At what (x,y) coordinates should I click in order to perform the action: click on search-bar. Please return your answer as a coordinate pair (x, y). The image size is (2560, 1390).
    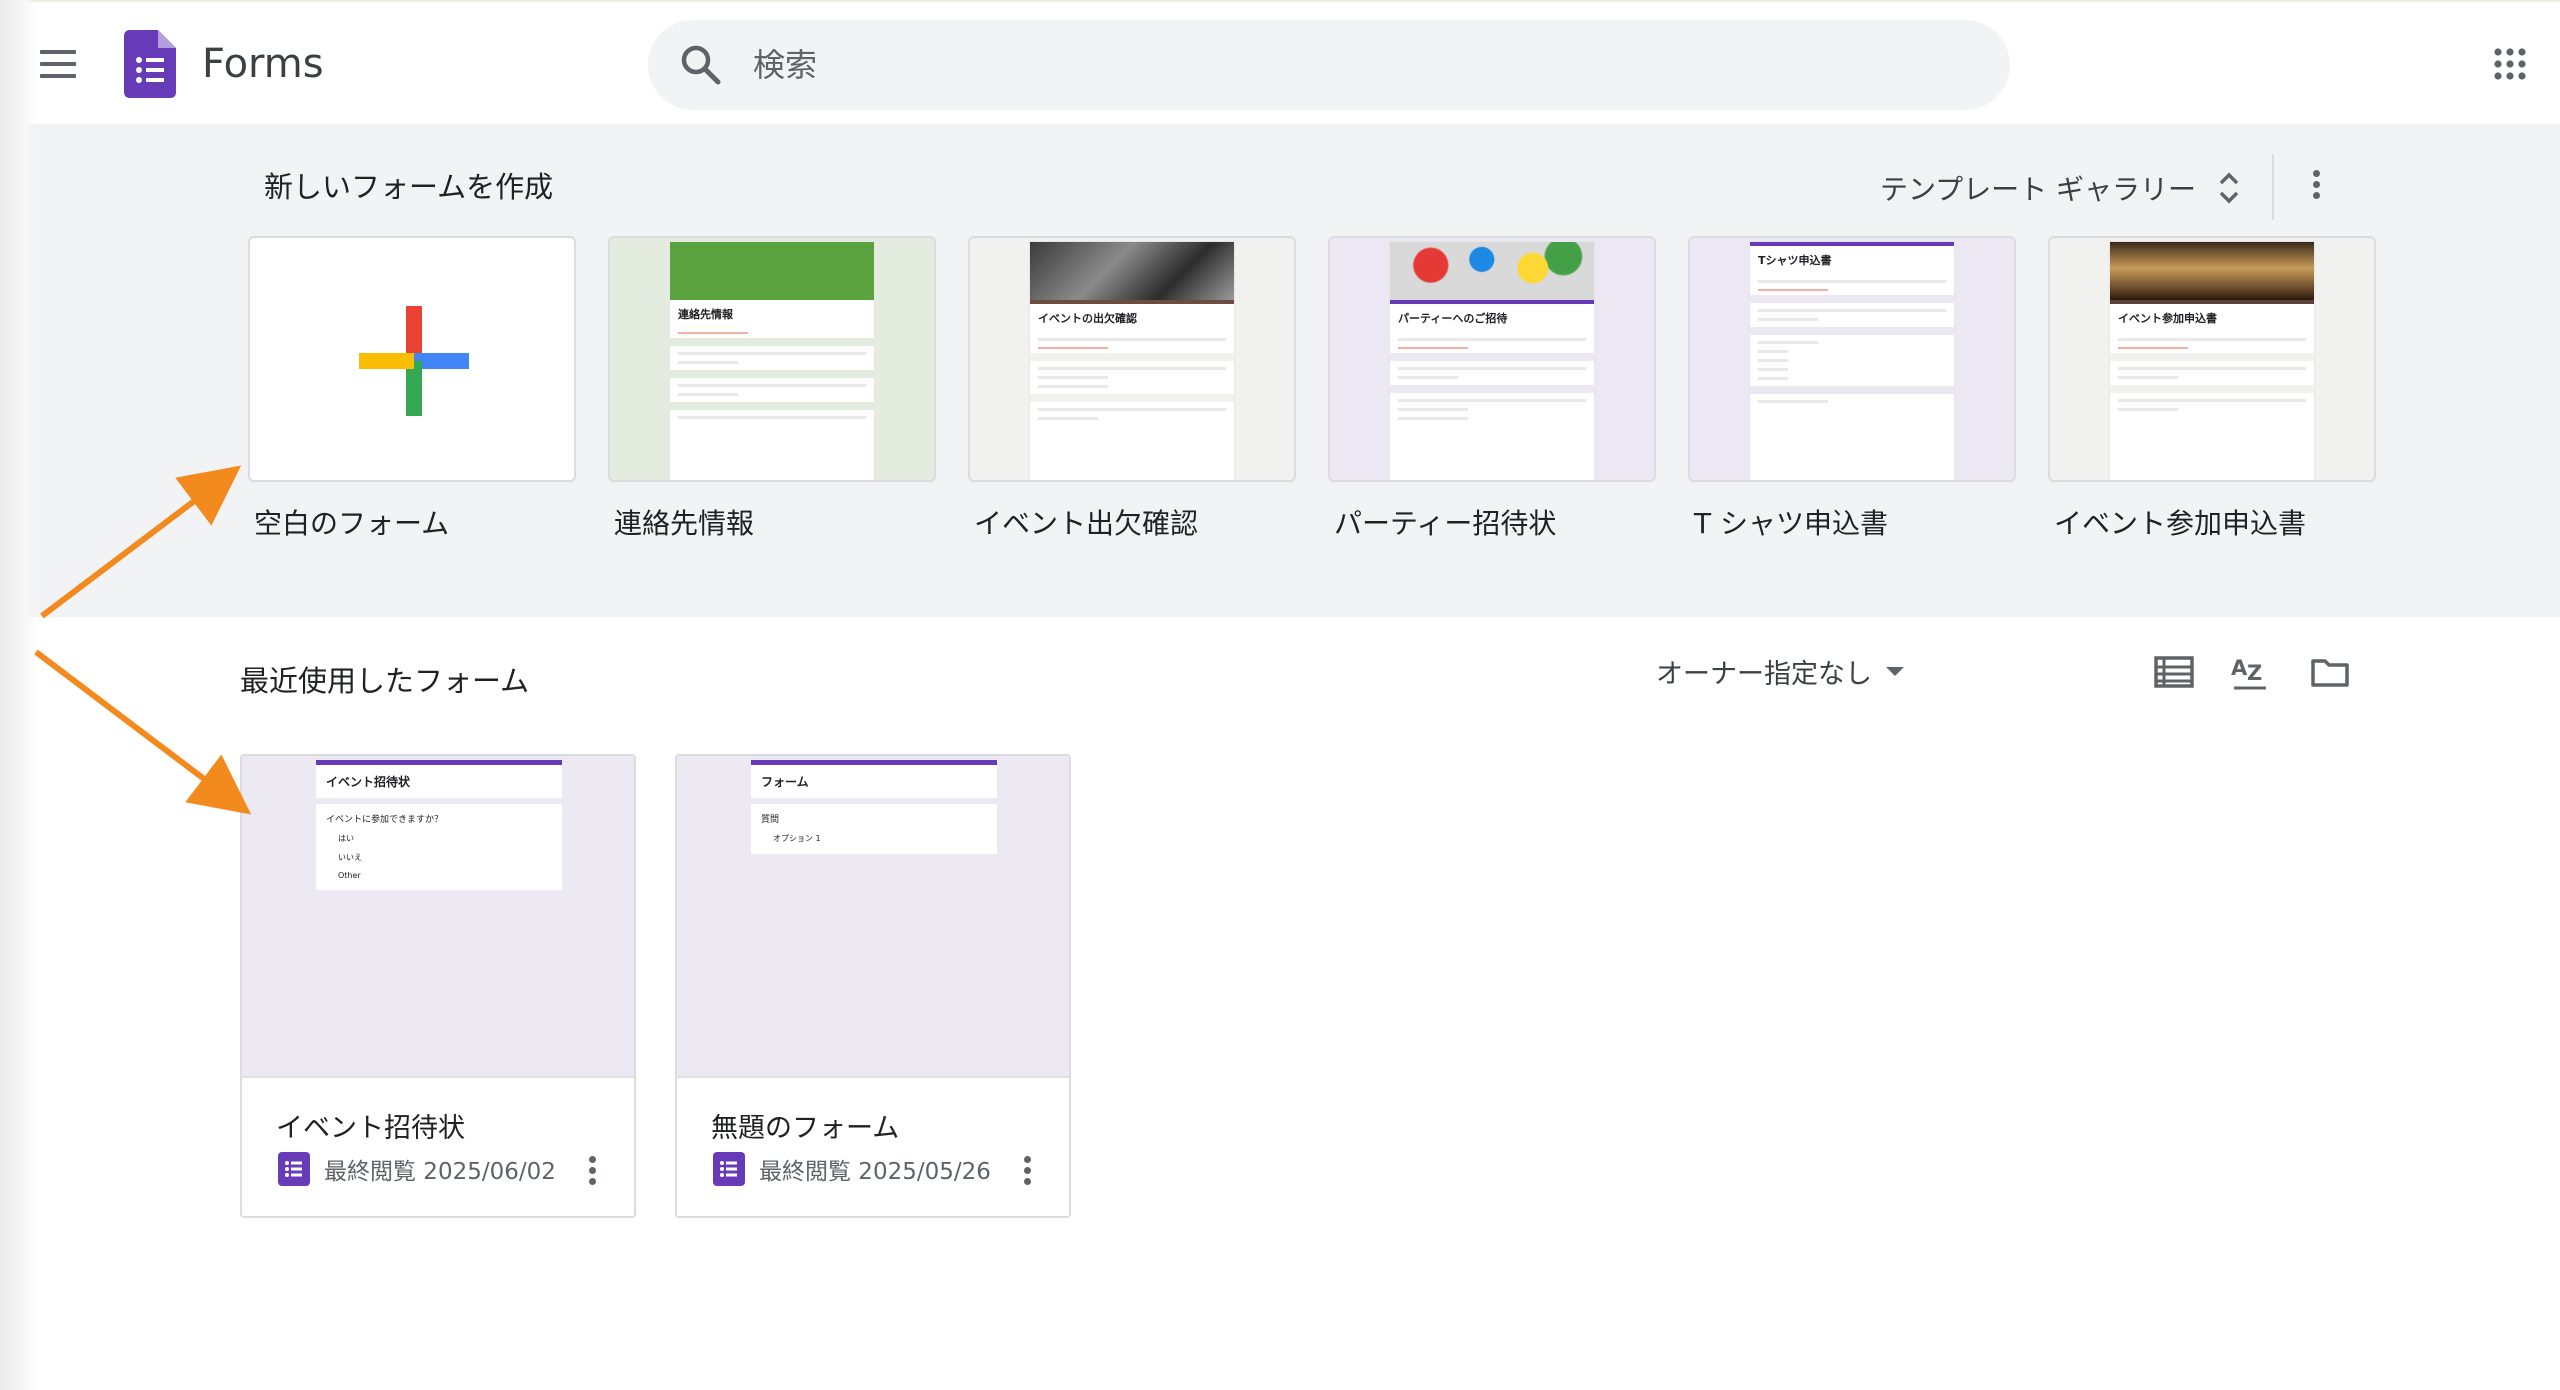
    Looking at the image, I should click on (1329, 65).